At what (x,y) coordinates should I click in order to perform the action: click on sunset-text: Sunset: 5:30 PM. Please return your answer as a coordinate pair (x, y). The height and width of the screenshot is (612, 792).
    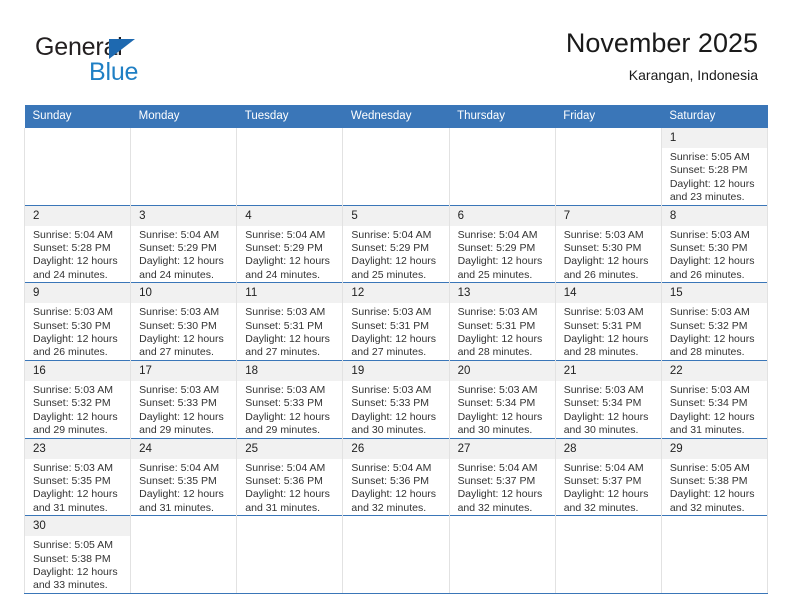
    Looking at the image, I should click on (72, 325).